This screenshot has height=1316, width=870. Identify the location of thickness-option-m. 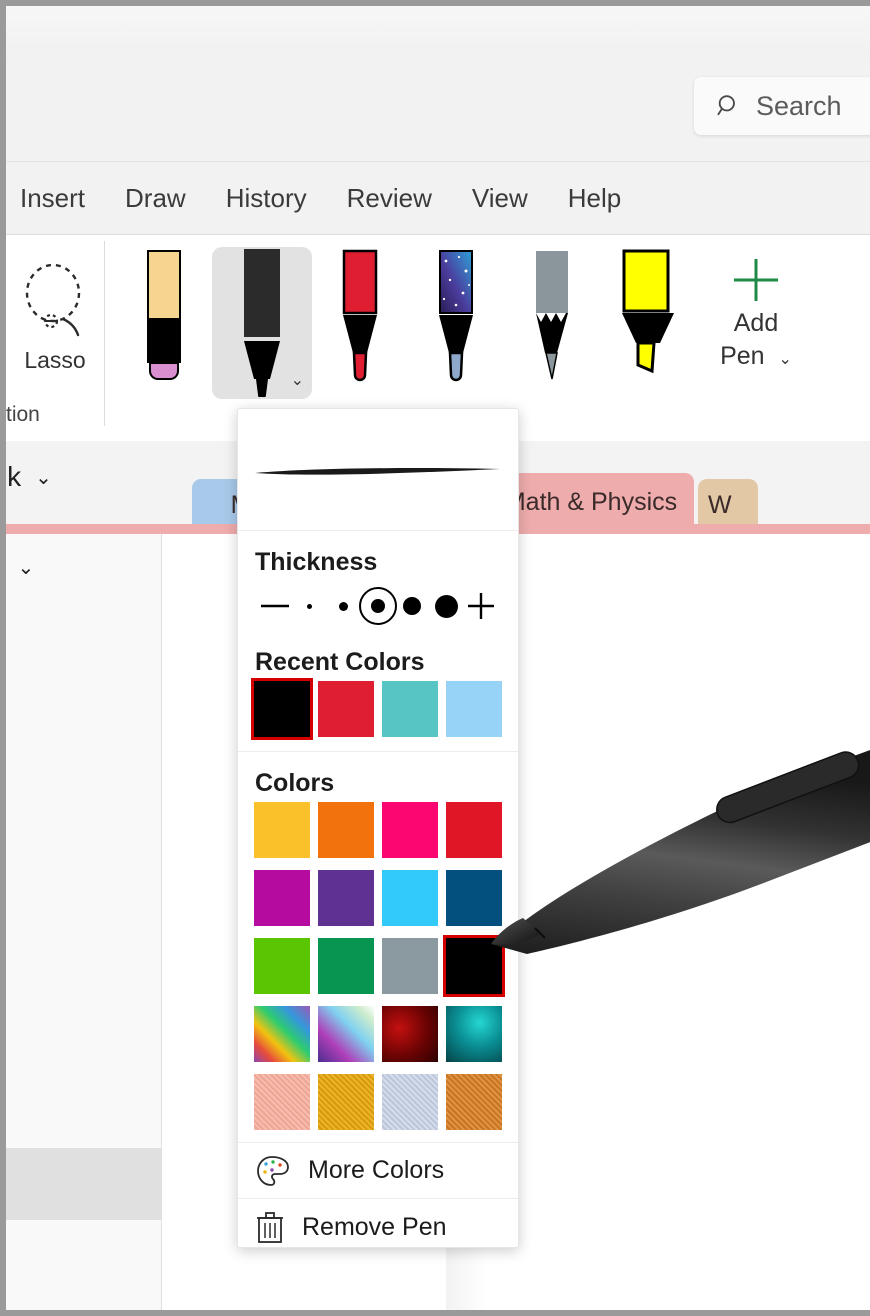
(377, 606).